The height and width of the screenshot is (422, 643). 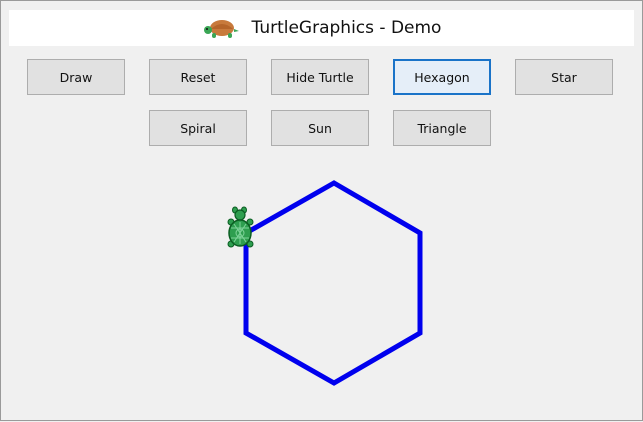 What do you see at coordinates (198, 128) in the screenshot?
I see `spiral-button: Spiral` at bounding box center [198, 128].